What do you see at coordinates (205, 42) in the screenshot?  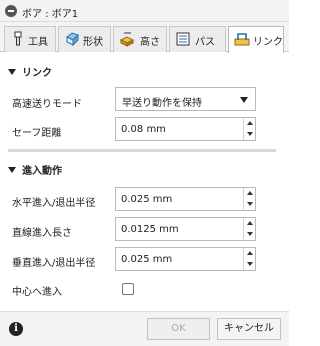 I see `tab-passes-label: パス` at bounding box center [205, 42].